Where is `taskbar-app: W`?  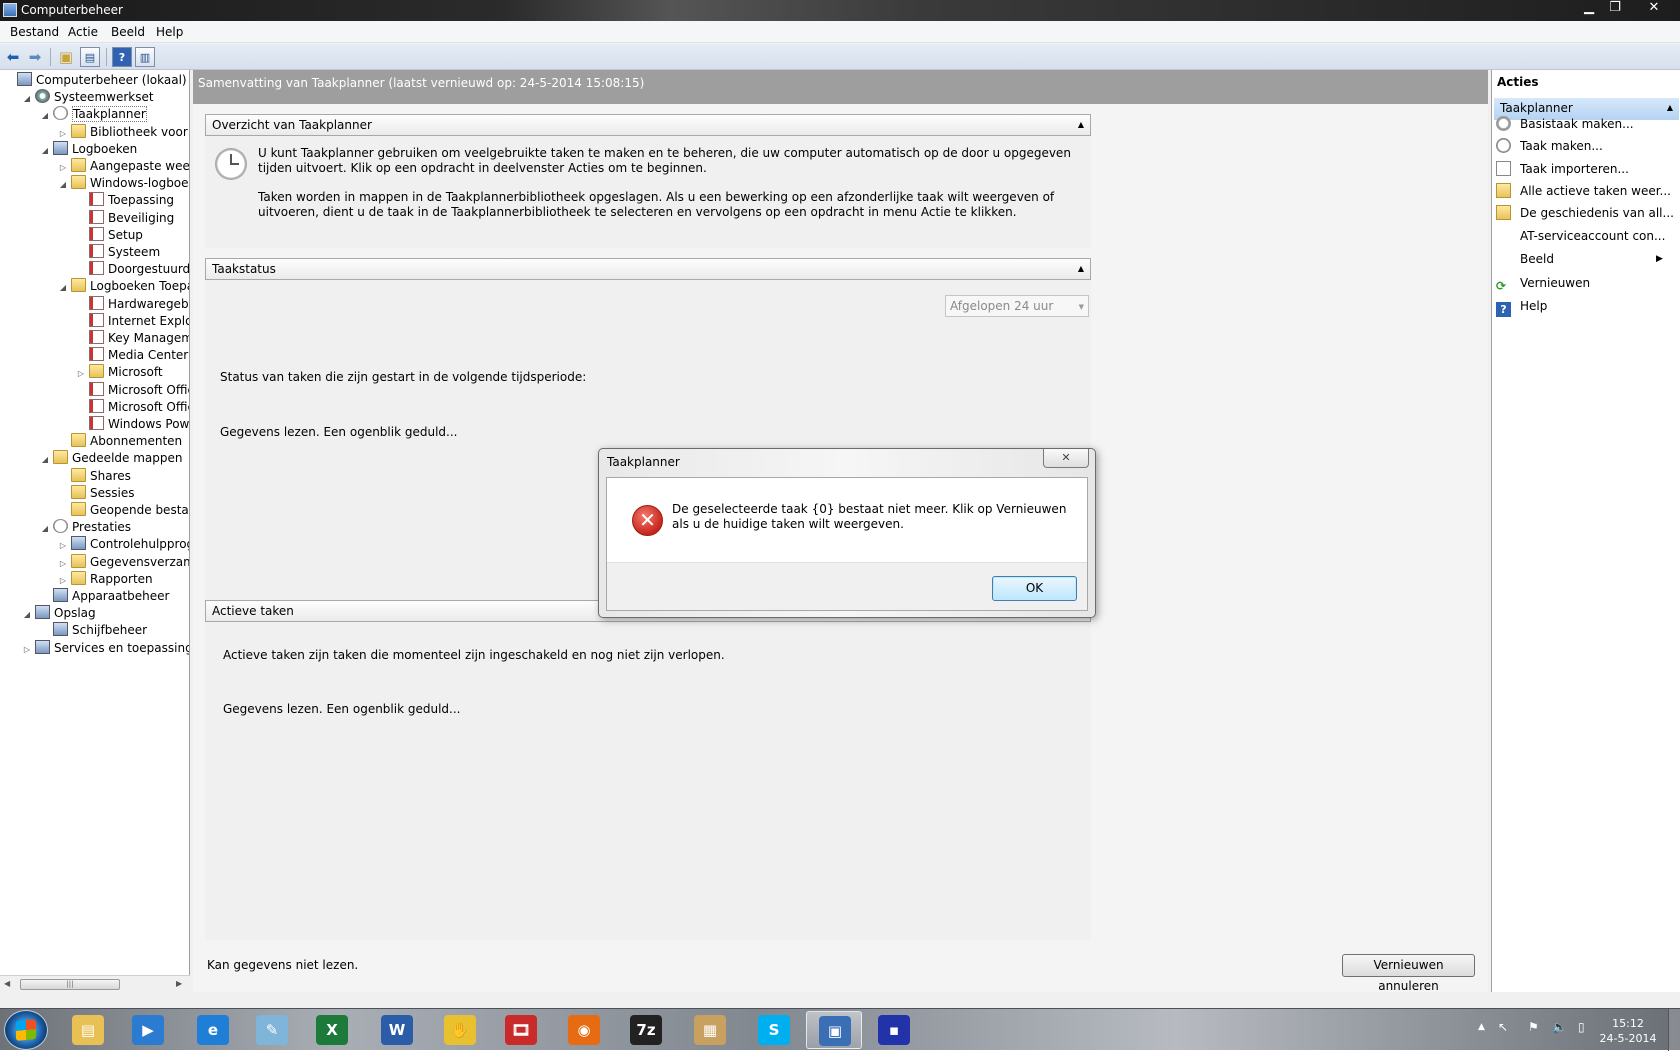 taskbar-app: W is located at coordinates (397, 1030).